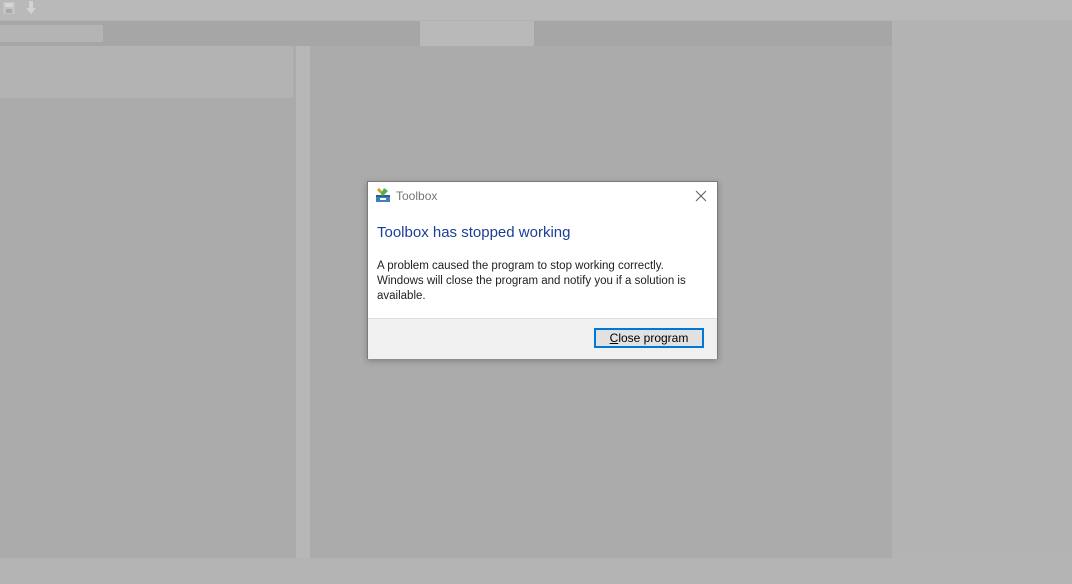 The width and height of the screenshot is (1072, 584). I want to click on pane-splitter, so click(303, 302).